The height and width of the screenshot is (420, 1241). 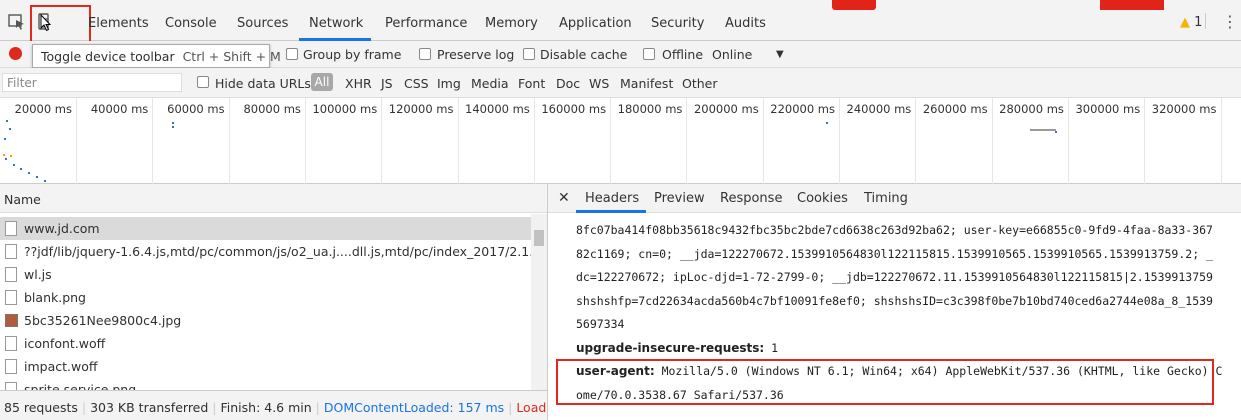 What do you see at coordinates (322, 82) in the screenshot?
I see `filter-all-button: All` at bounding box center [322, 82].